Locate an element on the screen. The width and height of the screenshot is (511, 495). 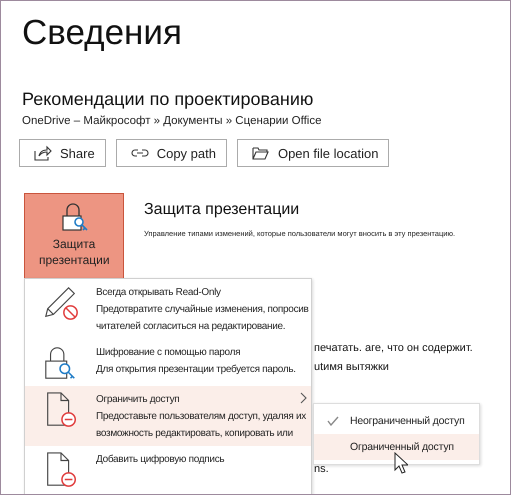
document-title: Рекомендации по проектированию is located at coordinates (168, 99).